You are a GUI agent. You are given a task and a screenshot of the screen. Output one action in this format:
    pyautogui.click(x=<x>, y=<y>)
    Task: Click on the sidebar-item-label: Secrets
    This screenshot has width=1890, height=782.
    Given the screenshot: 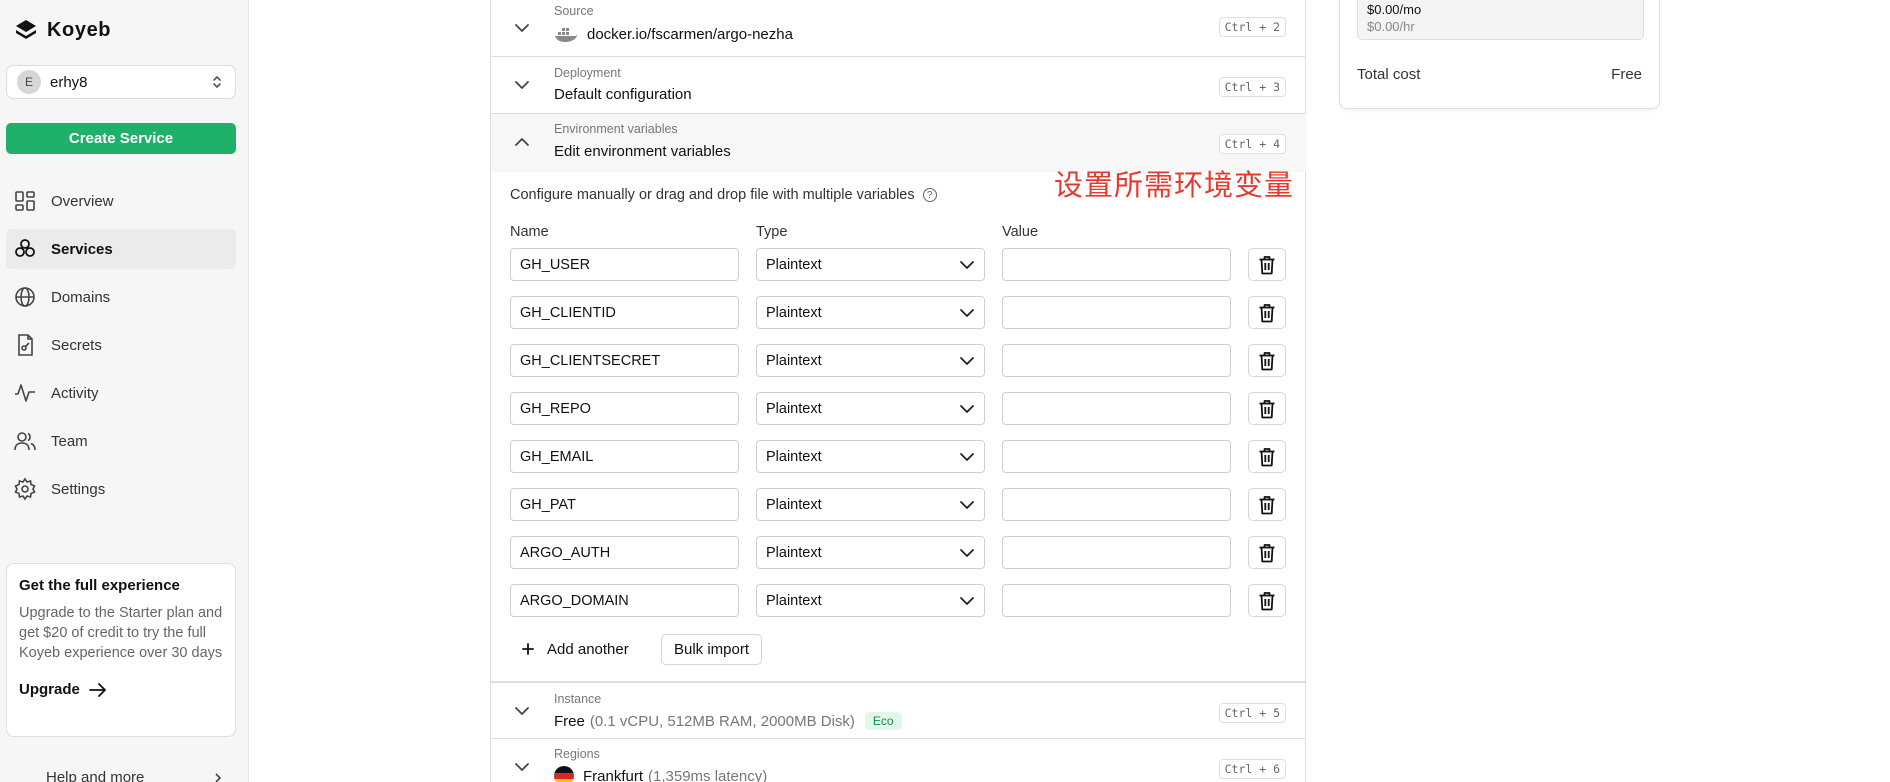 What is the action you would take?
    pyautogui.click(x=76, y=345)
    